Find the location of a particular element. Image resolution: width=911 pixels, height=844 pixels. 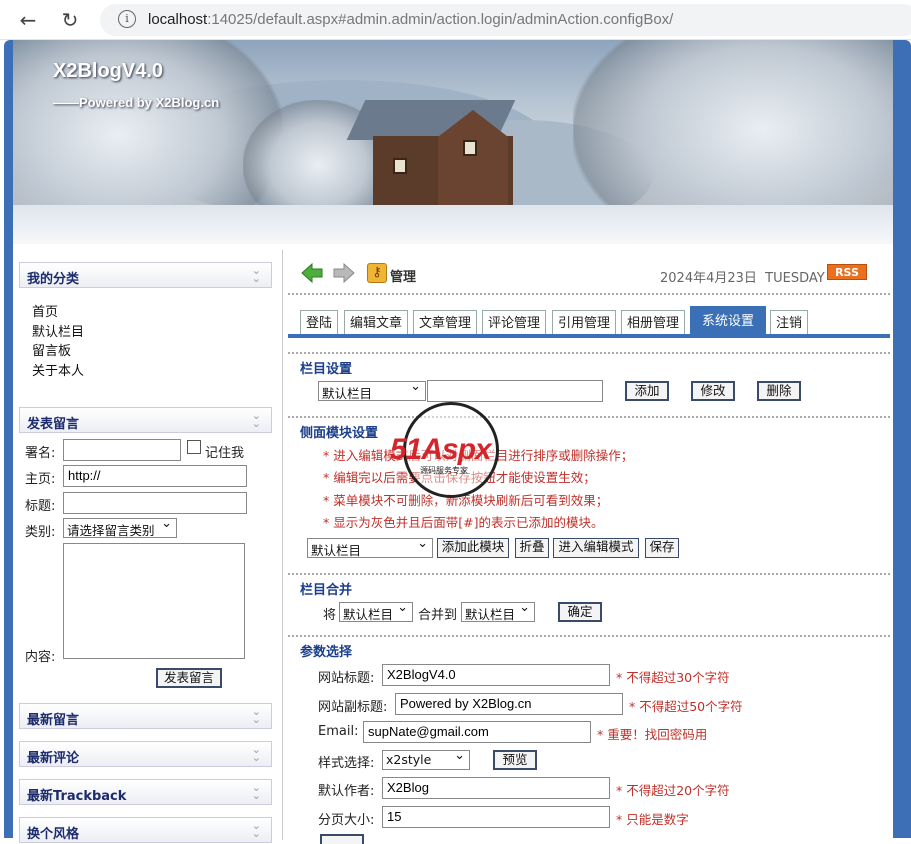

submit-message-button: 发表留言 is located at coordinates (189, 678).